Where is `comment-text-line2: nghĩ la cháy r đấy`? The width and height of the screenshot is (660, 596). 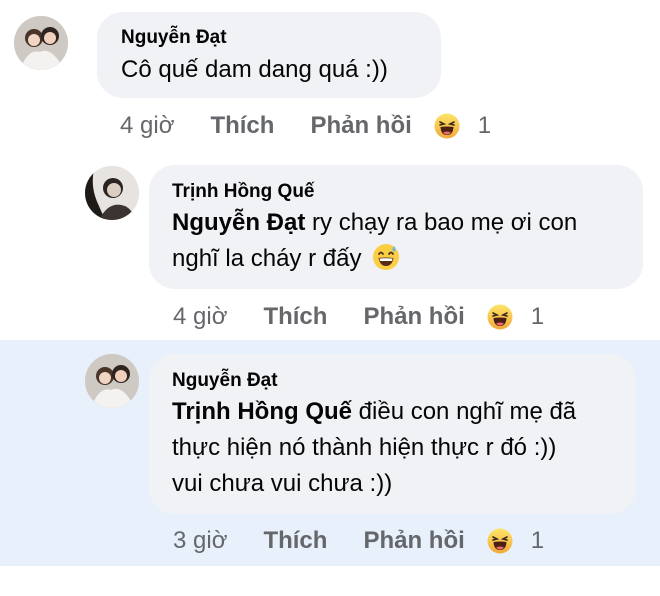
comment-text-line2: nghĩ la cháy r đấy is located at coordinates (267, 258).